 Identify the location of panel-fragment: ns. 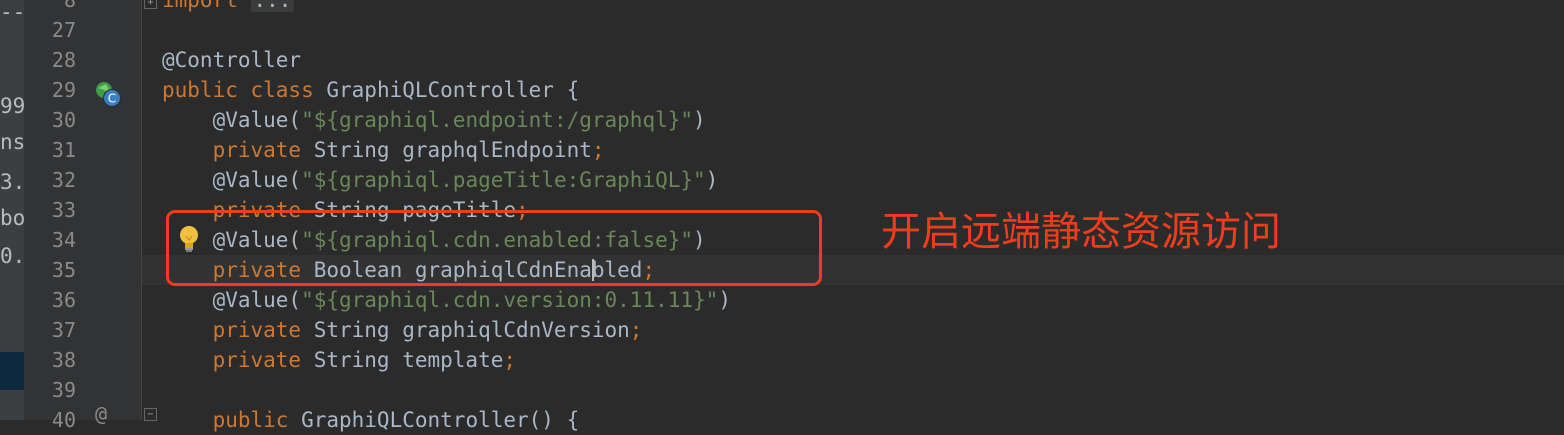
(12, 142).